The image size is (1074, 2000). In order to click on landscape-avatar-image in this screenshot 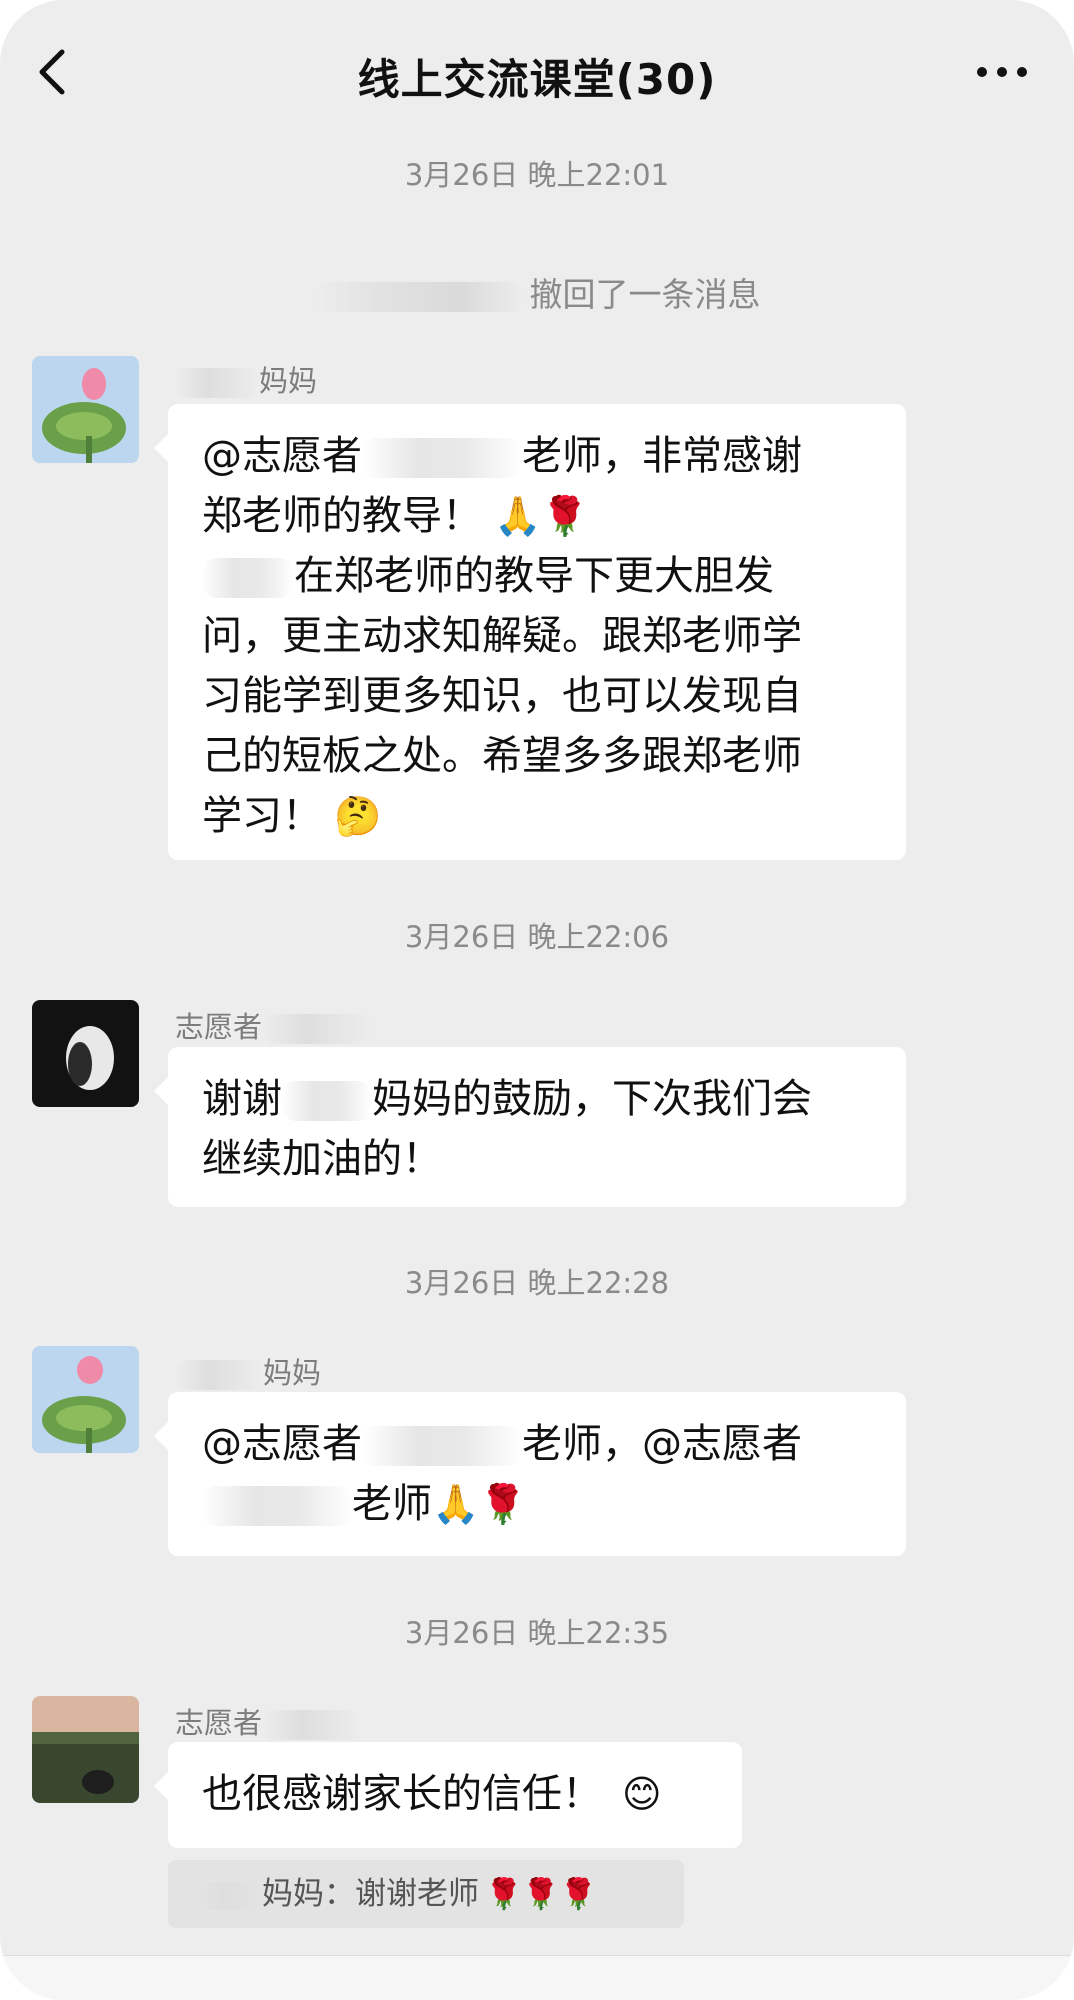, I will do `click(85, 1749)`.